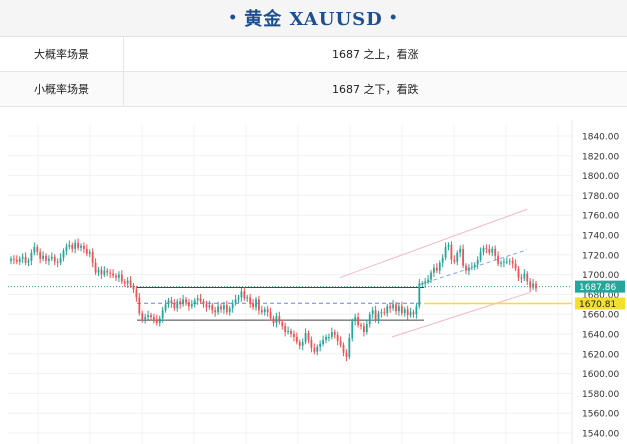 The width and height of the screenshot is (627, 444). Describe the element at coordinates (313, 113) in the screenshot. I see `section-gap` at that location.